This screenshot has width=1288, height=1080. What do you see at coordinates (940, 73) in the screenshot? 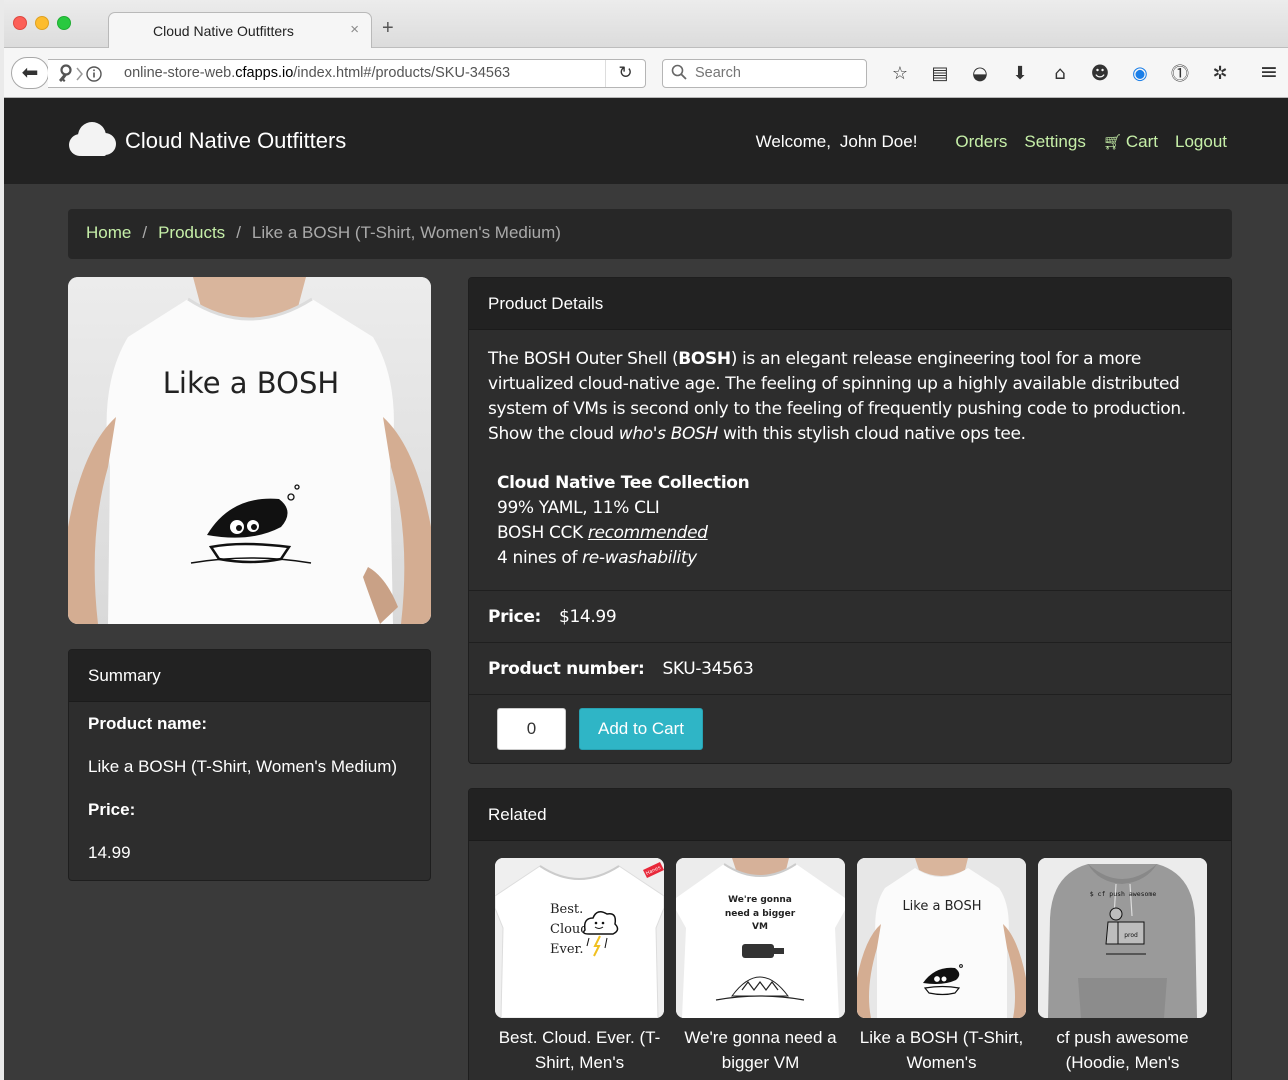
I see `reading-list-icon: ▤` at bounding box center [940, 73].